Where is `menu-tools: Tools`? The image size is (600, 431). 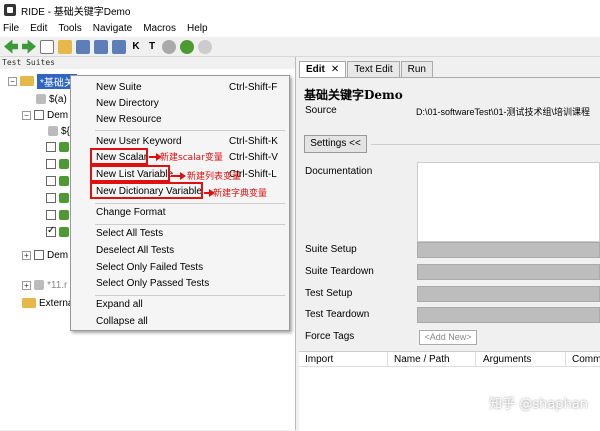 menu-tools: Tools is located at coordinates (69, 28).